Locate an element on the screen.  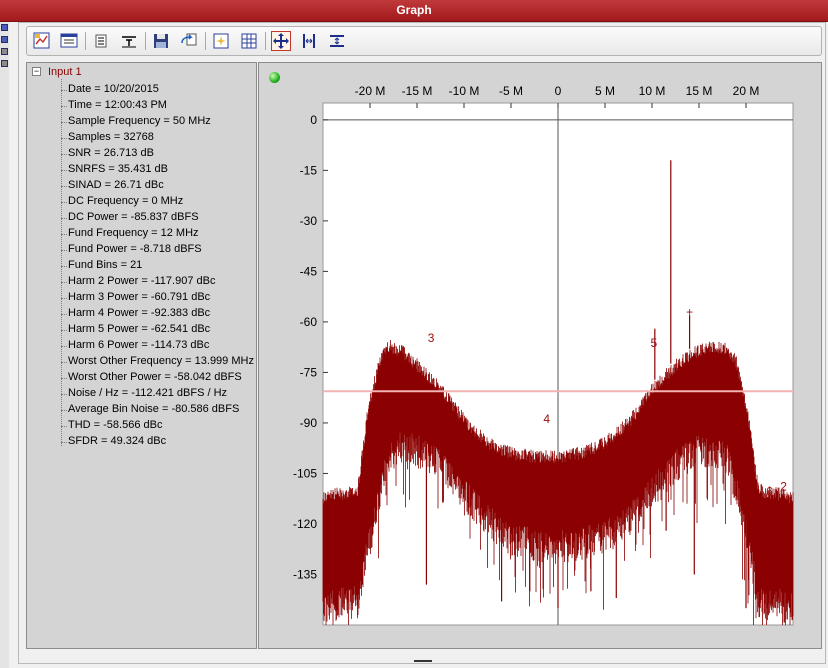
y-tick-label: -15 is located at coordinates (309, 170).